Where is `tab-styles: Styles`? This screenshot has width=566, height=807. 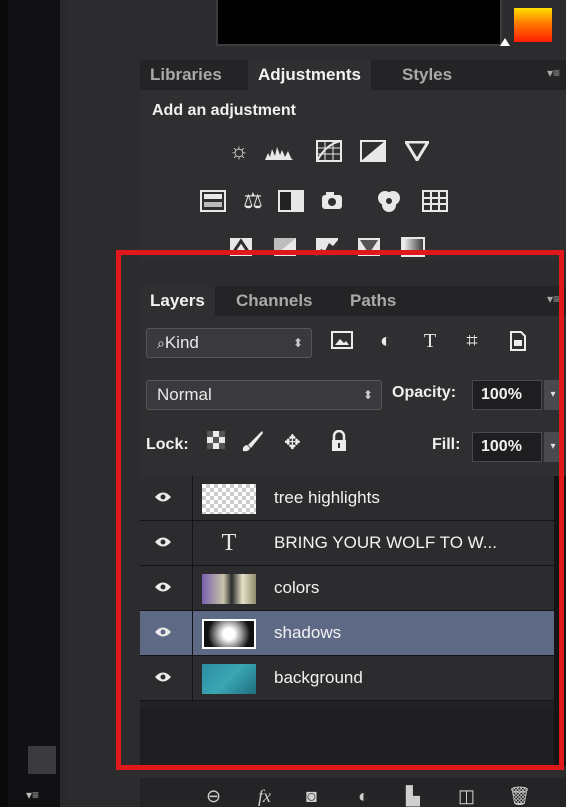
tab-styles: Styles is located at coordinates (427, 75).